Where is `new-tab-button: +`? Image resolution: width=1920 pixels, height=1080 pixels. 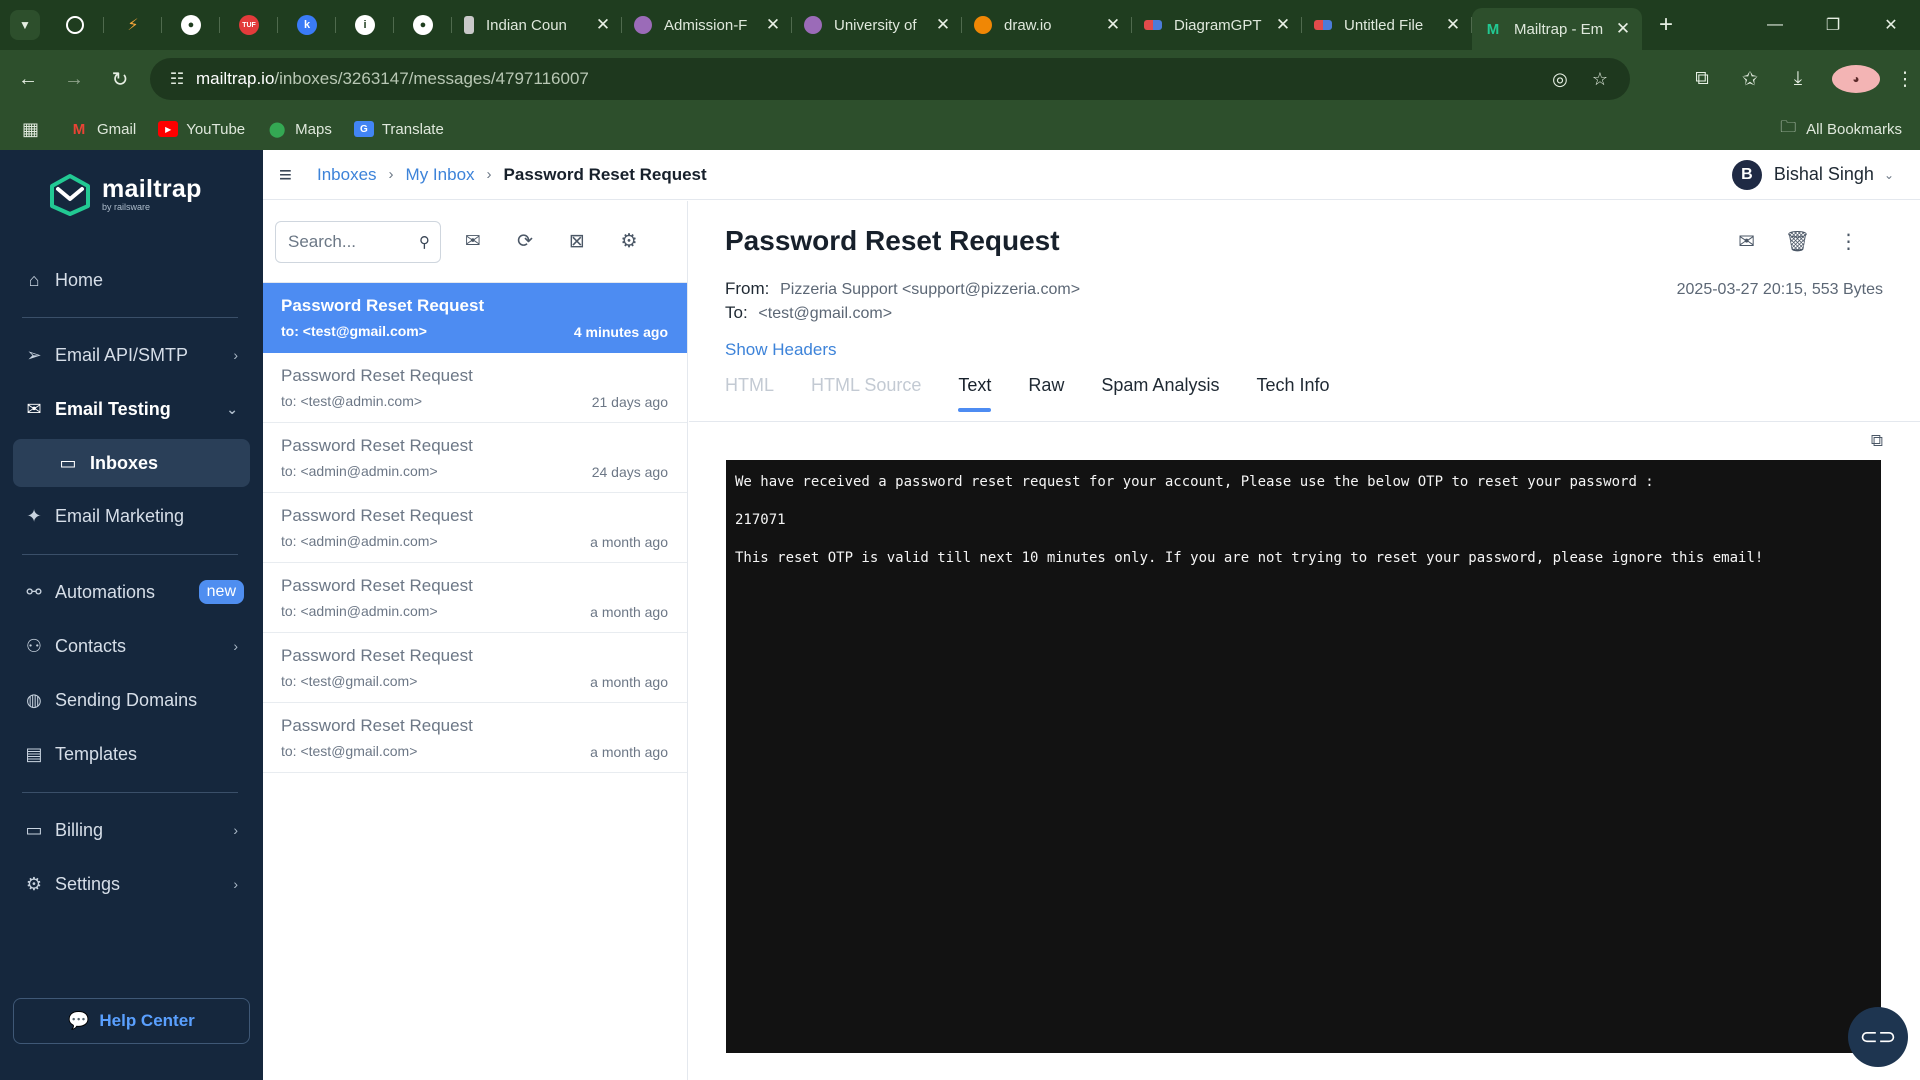
new-tab-button: + is located at coordinates (1666, 25).